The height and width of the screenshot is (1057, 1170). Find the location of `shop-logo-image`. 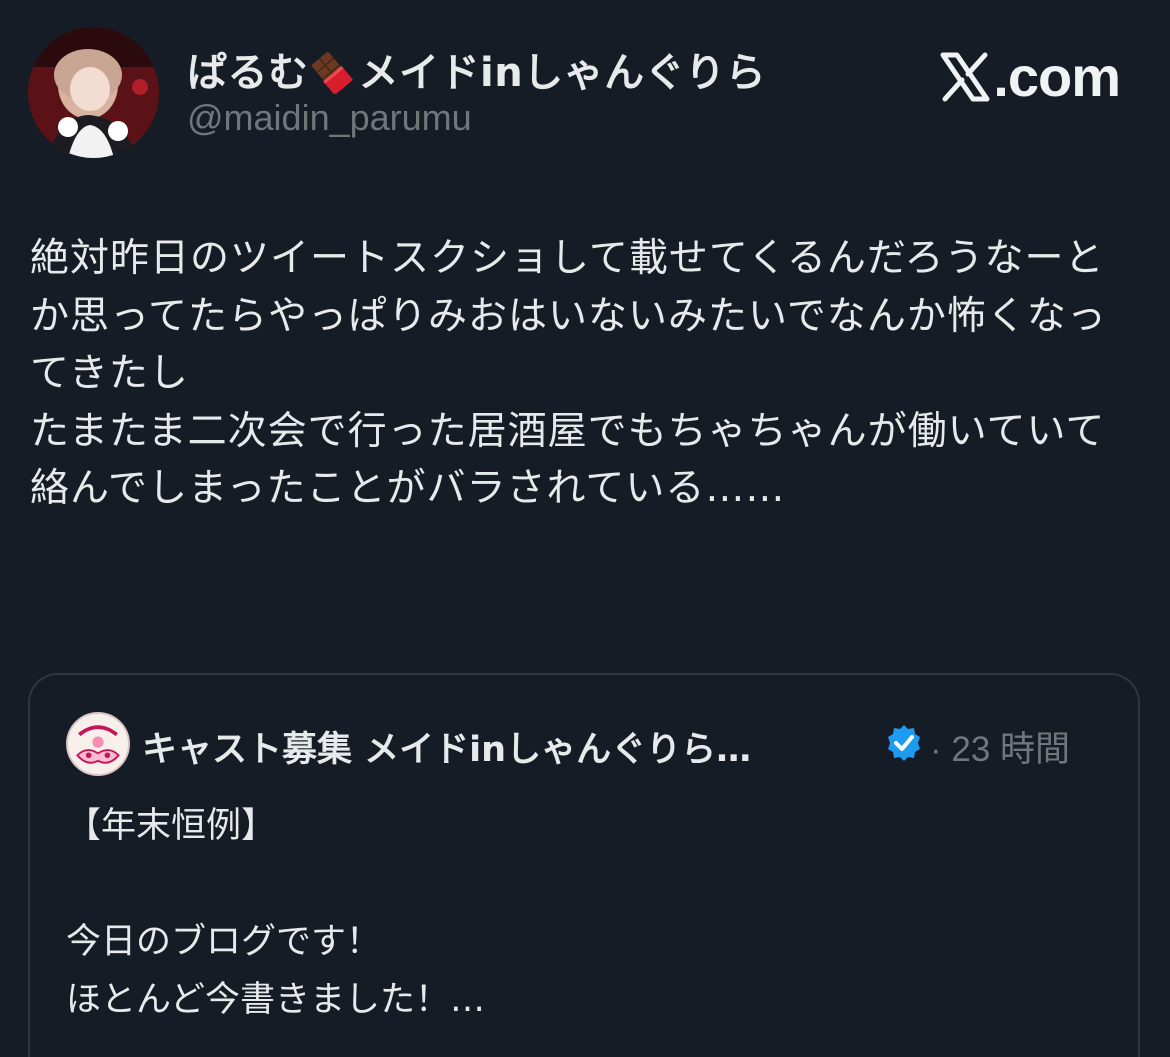

shop-logo-image is located at coordinates (98, 744).